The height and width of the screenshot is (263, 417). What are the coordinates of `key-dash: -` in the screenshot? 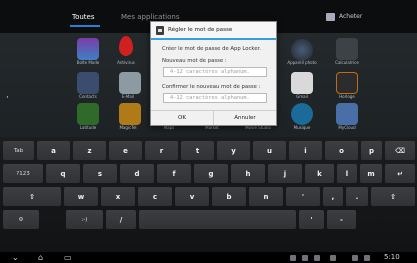 It's located at (341, 219).